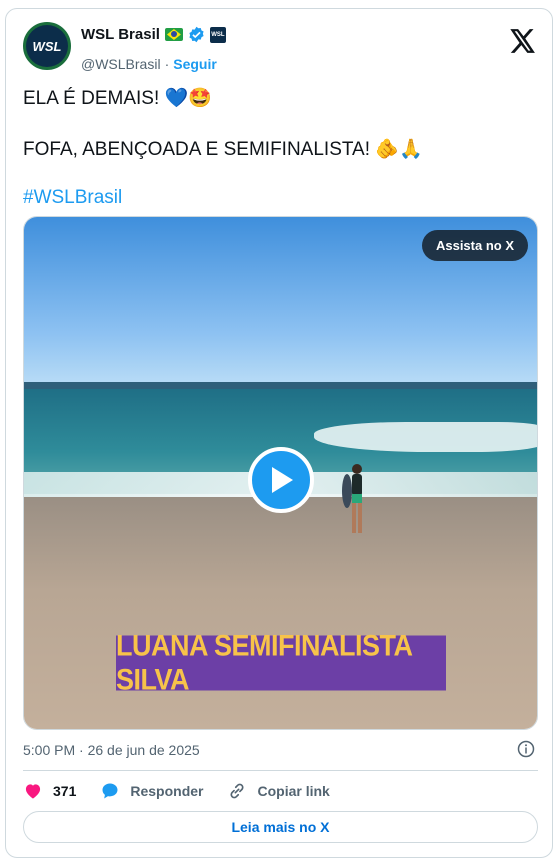 This screenshot has height=864, width=559. What do you see at coordinates (195, 64) in the screenshot?
I see `follow-button: Seguir` at bounding box center [195, 64].